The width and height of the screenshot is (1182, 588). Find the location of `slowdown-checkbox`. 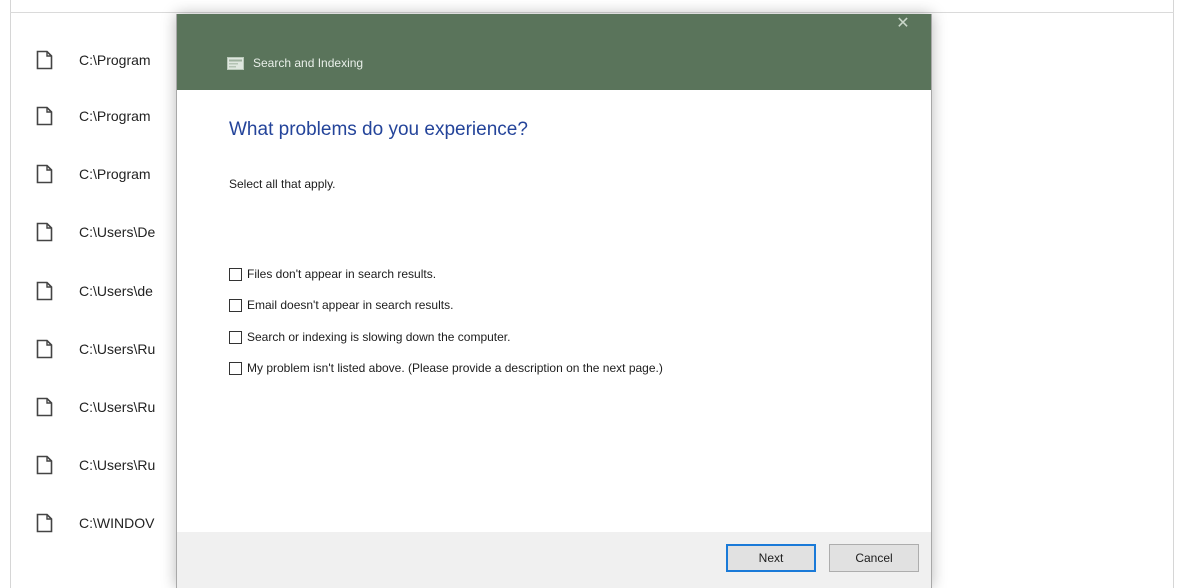

slowdown-checkbox is located at coordinates (235, 337).